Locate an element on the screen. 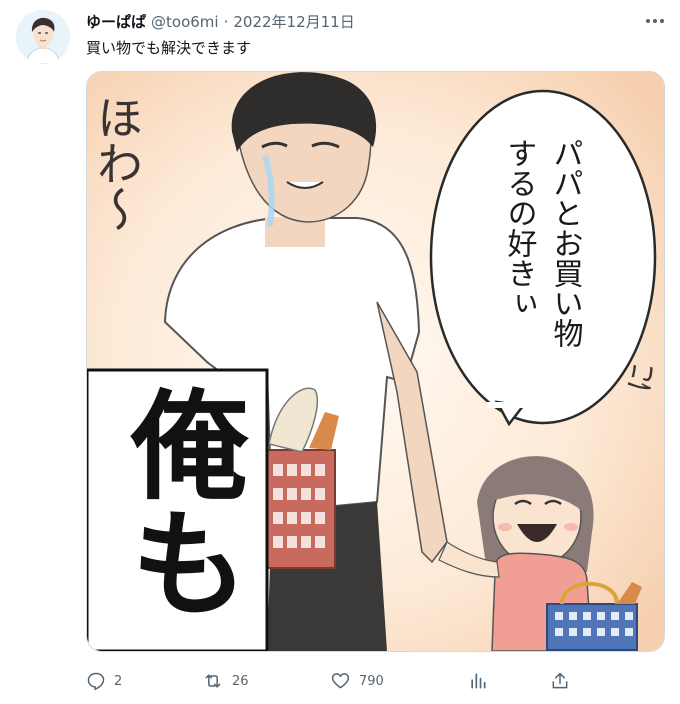  like-count: 790 is located at coordinates (371, 681).